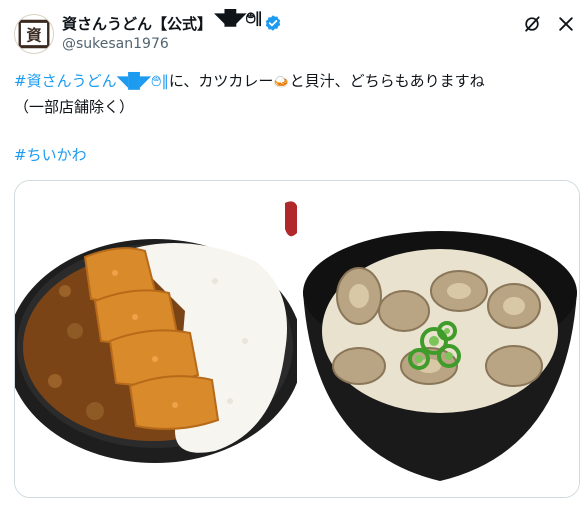 This screenshot has width=588, height=507. I want to click on author-name-row: 資さんうどん【公式】 ◥█̆̈◤࿉∥, so click(172, 21).